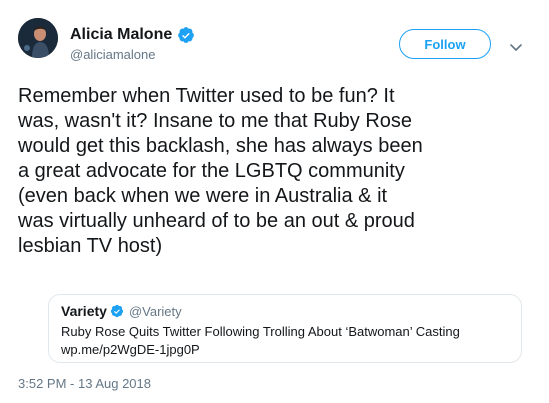  Describe the element at coordinates (121, 35) in the screenshot. I see `author-display-name: Alicia Malone` at that location.